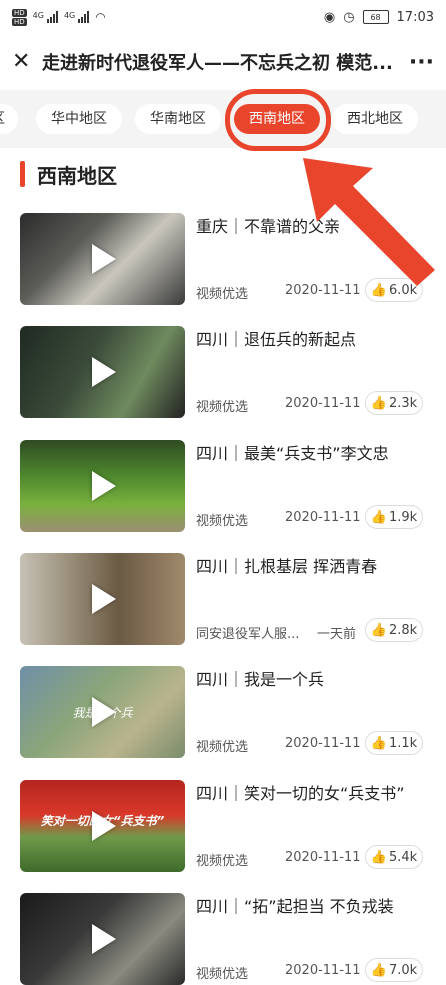  I want to click on region-tabs: 区 华中地区 华南地区 西南地区 西北地区, so click(223, 119).